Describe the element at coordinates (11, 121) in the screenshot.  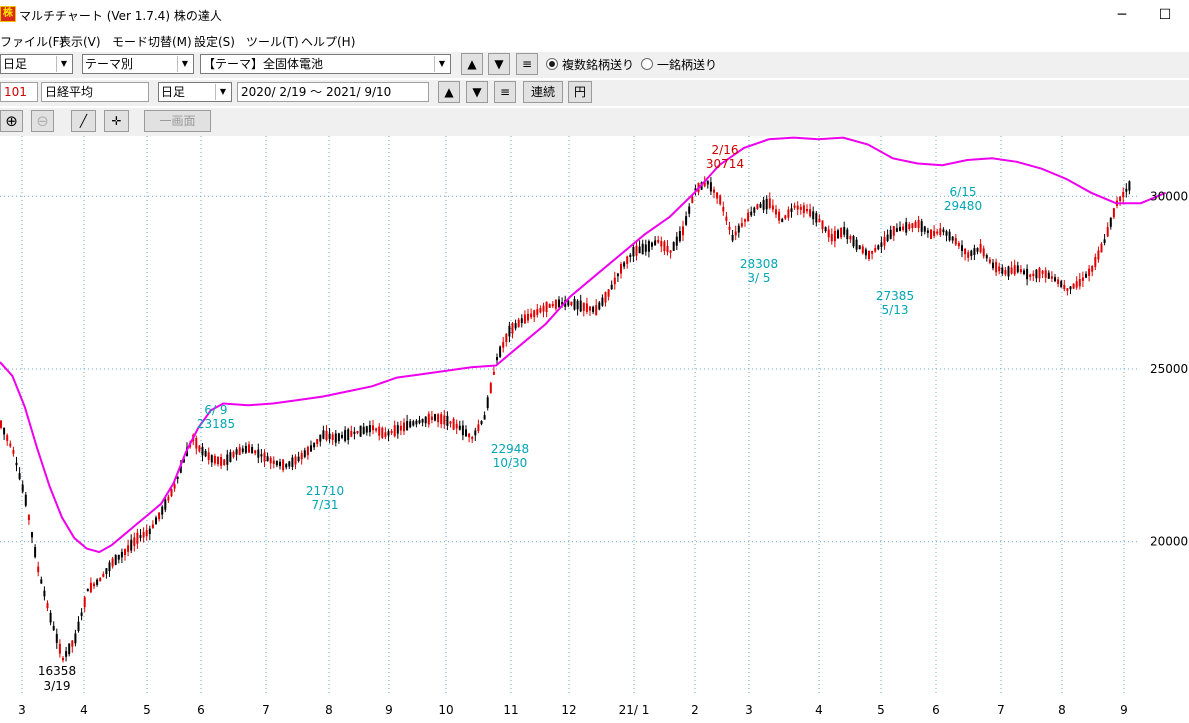
I see `zoom-in-button: ⊕` at that location.